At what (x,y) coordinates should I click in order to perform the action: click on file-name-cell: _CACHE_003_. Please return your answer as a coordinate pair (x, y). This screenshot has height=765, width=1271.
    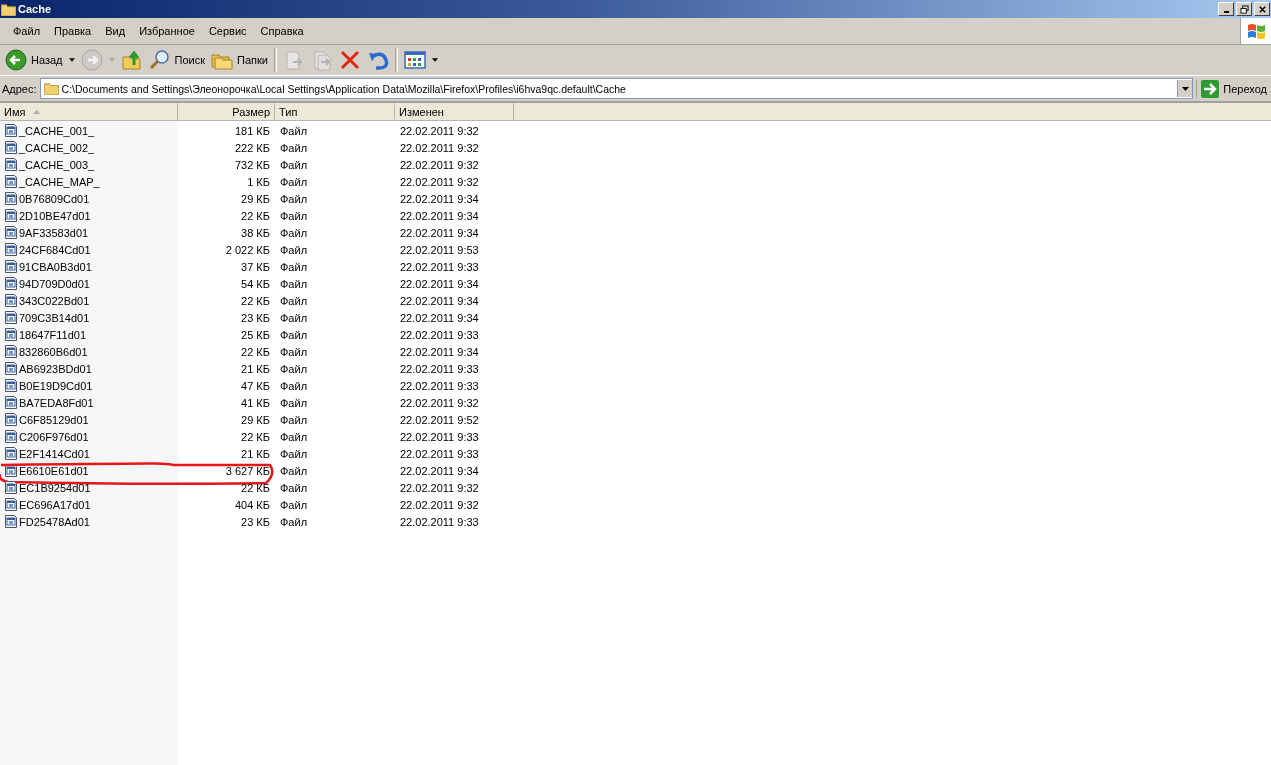
    Looking at the image, I should click on (89, 164).